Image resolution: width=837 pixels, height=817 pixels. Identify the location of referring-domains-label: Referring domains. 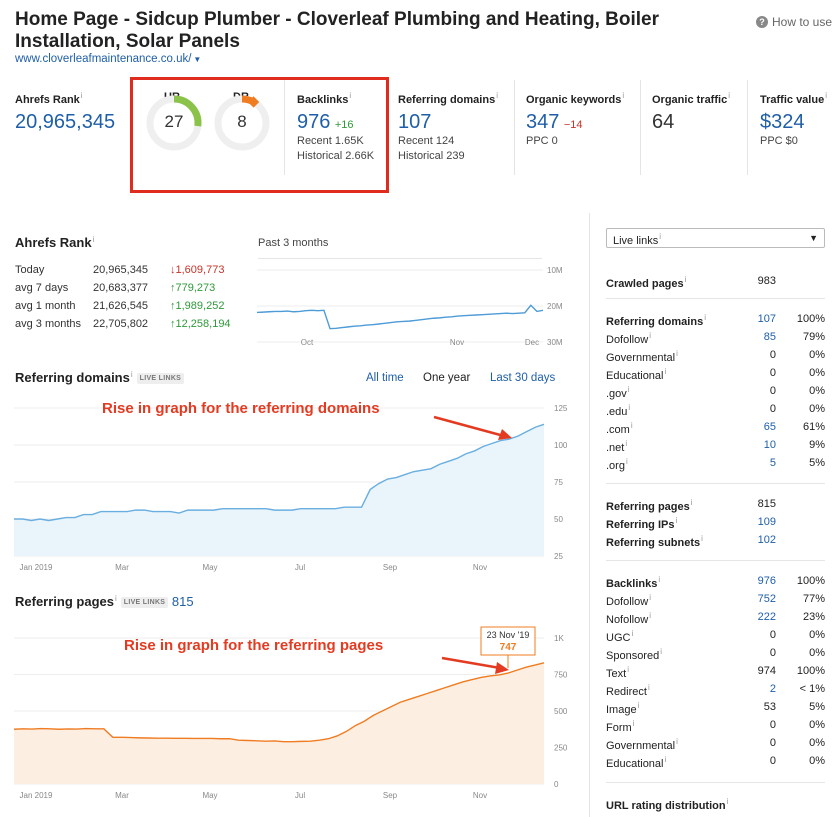
(447, 100).